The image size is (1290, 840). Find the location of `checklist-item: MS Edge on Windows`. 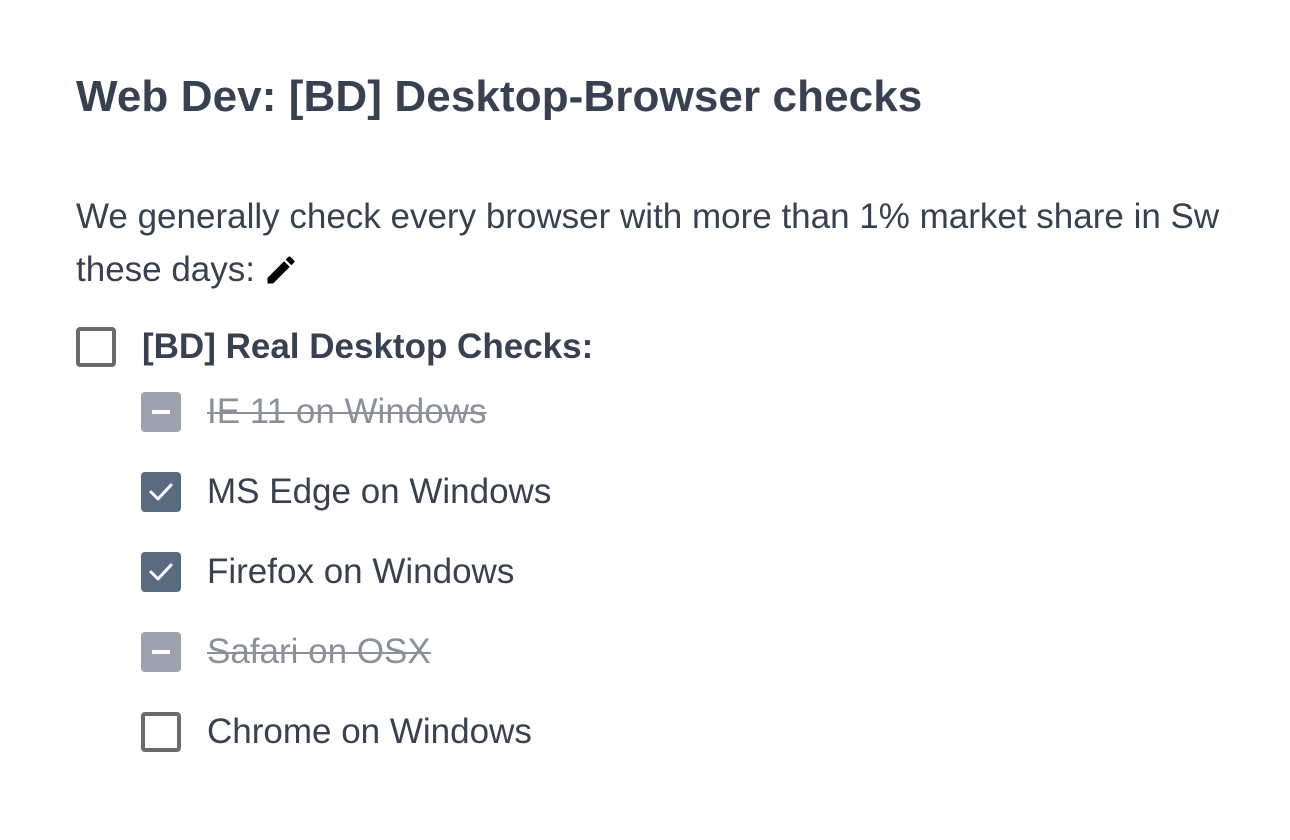

checklist-item: MS Edge on Windows is located at coordinates (346, 492).